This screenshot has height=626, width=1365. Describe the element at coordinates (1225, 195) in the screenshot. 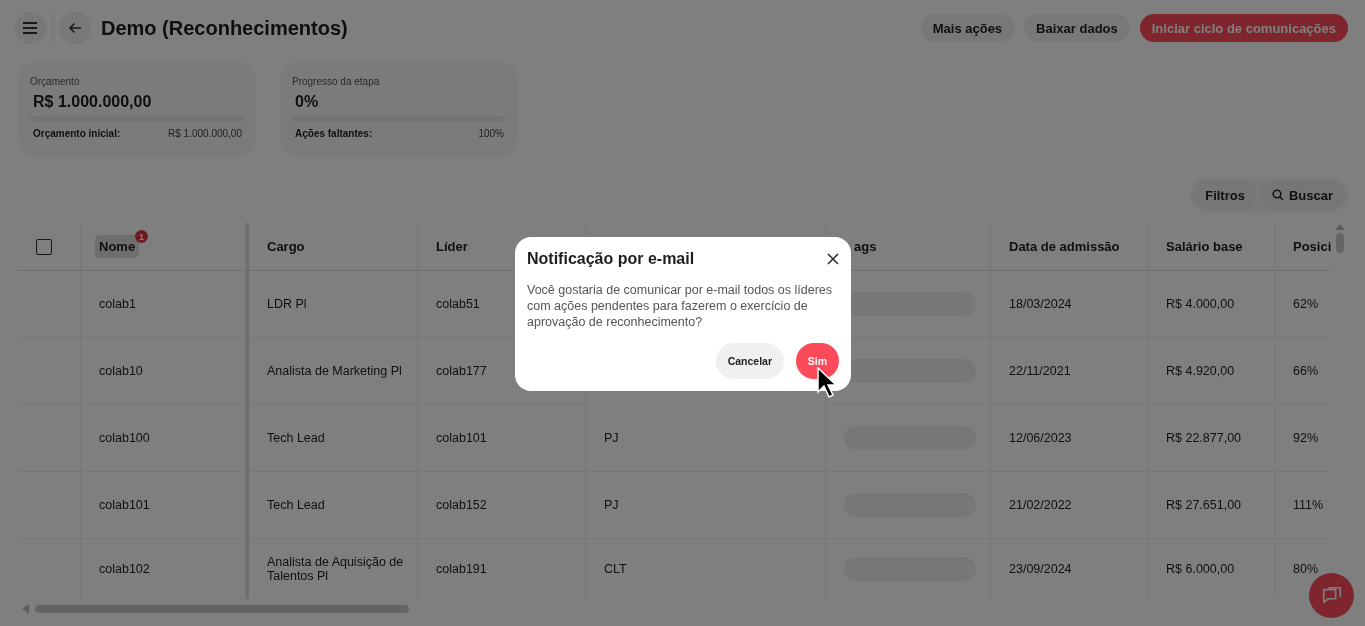

I see `filters-button: Filtros` at that location.